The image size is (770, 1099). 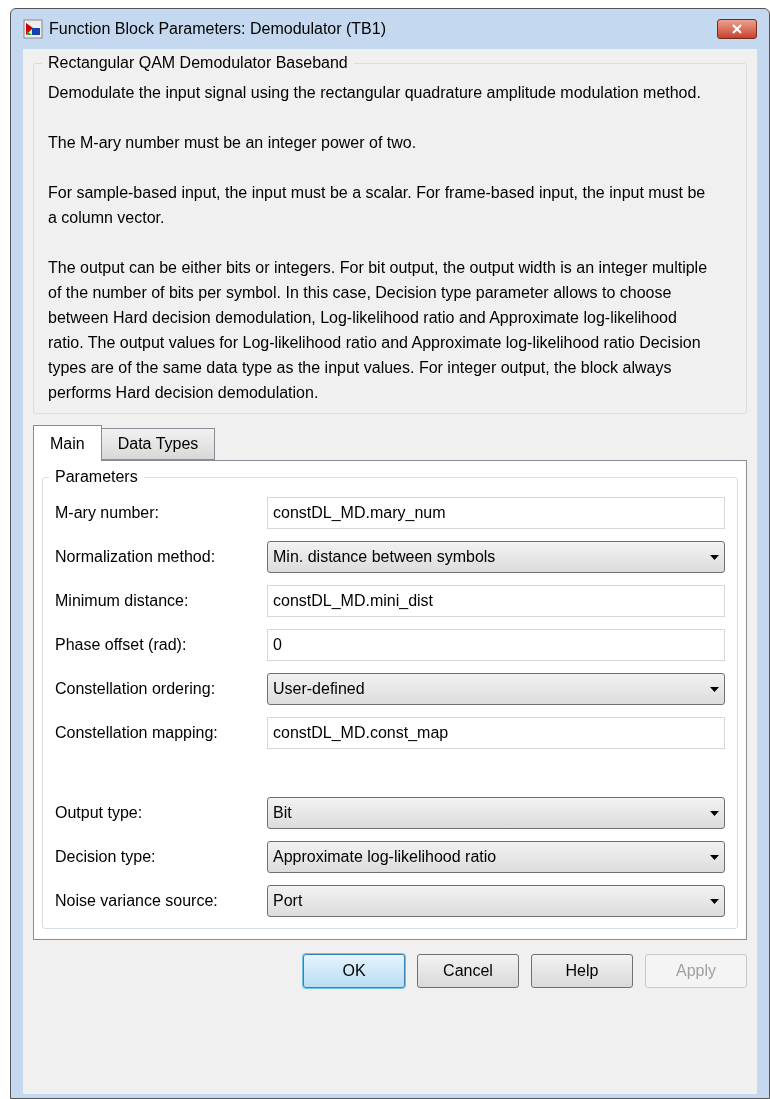 I want to click on tab: Data Types, so click(x=158, y=444).